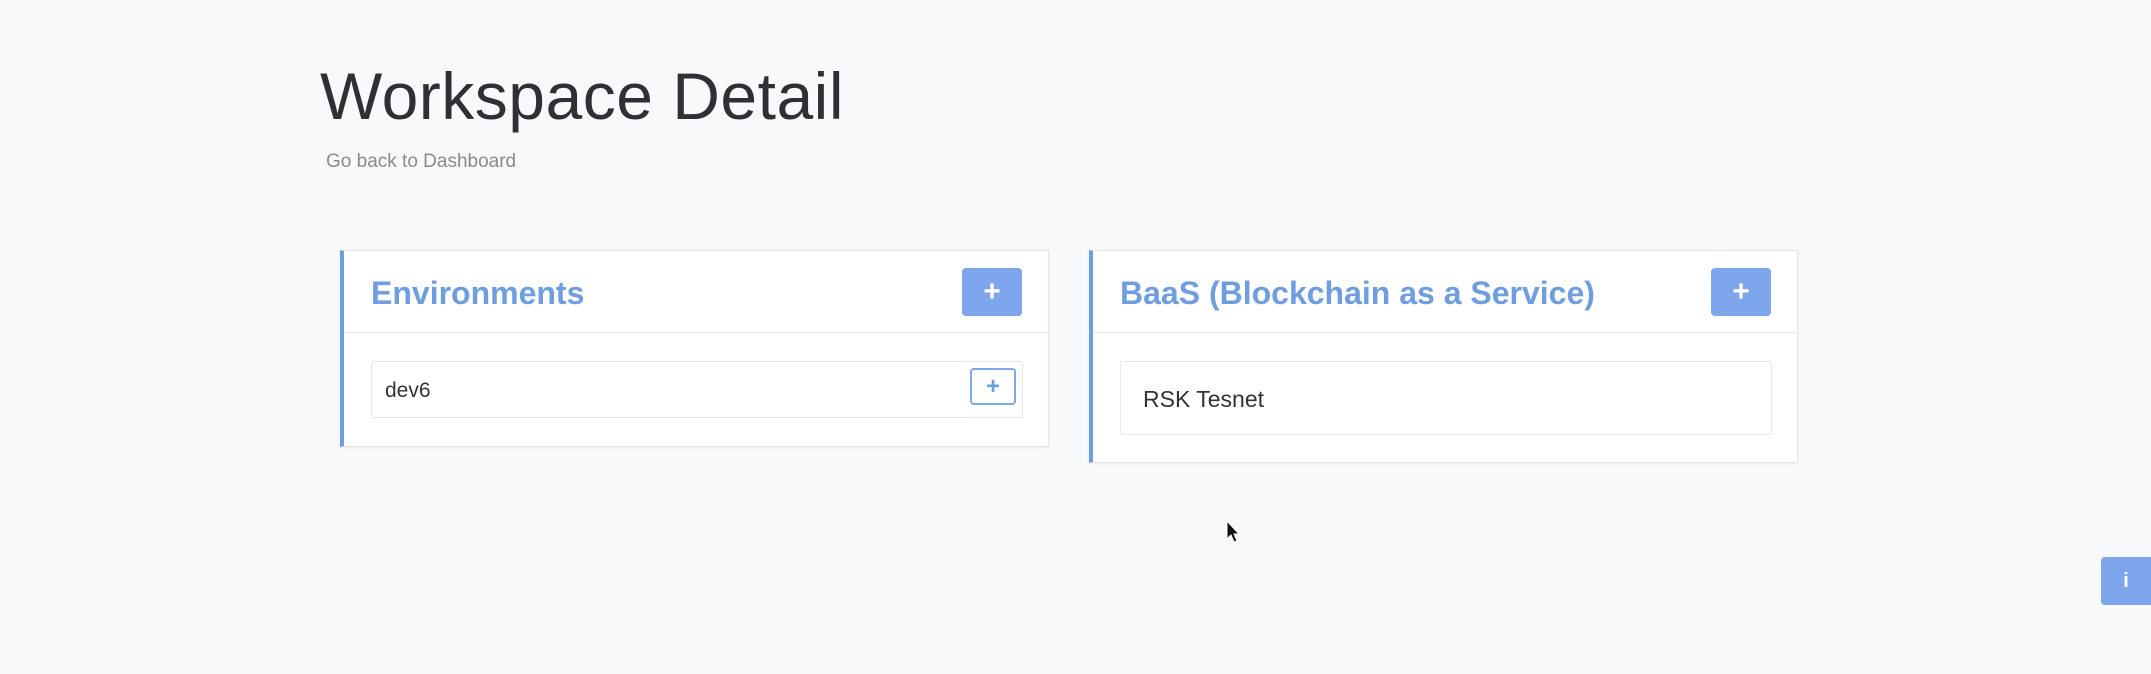  What do you see at coordinates (1741, 292) in the screenshot?
I see `add-baas-button: +` at bounding box center [1741, 292].